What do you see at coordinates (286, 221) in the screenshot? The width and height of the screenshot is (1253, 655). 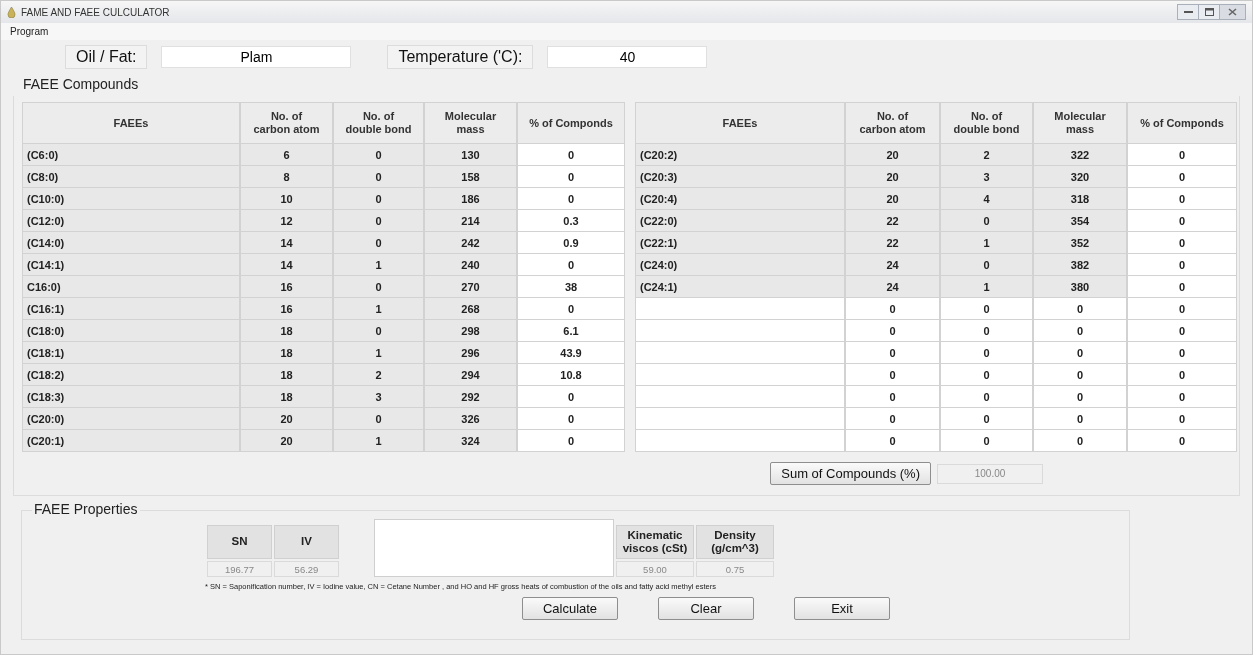 I see `table-cell: 12` at bounding box center [286, 221].